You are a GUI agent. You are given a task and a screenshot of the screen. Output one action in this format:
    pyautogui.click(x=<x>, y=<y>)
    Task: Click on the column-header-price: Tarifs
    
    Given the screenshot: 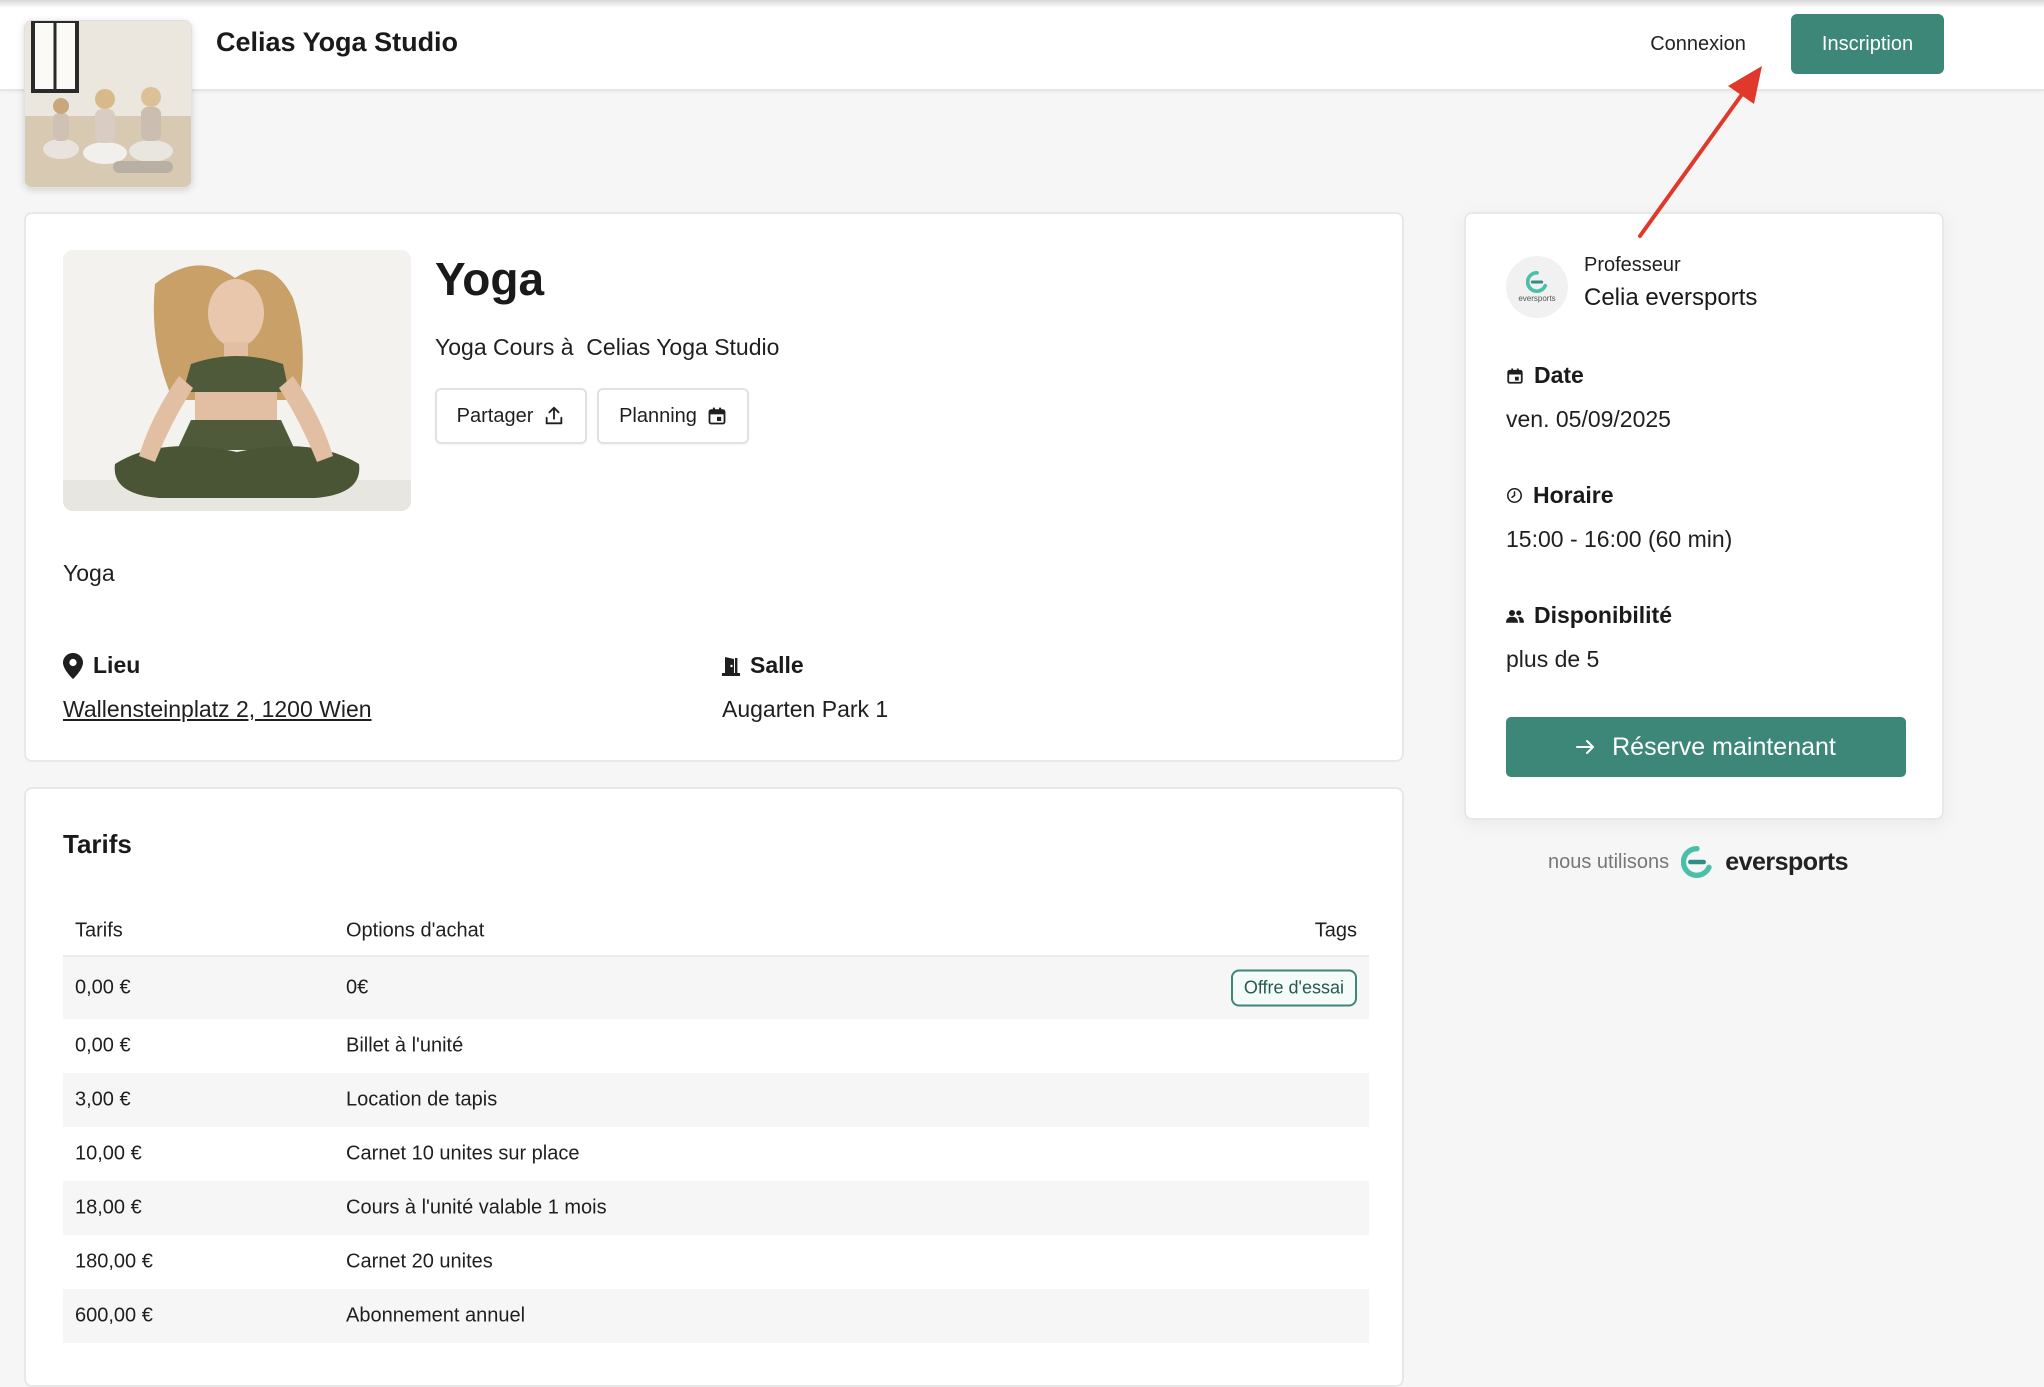 What is the action you would take?
    pyautogui.click(x=99, y=930)
    